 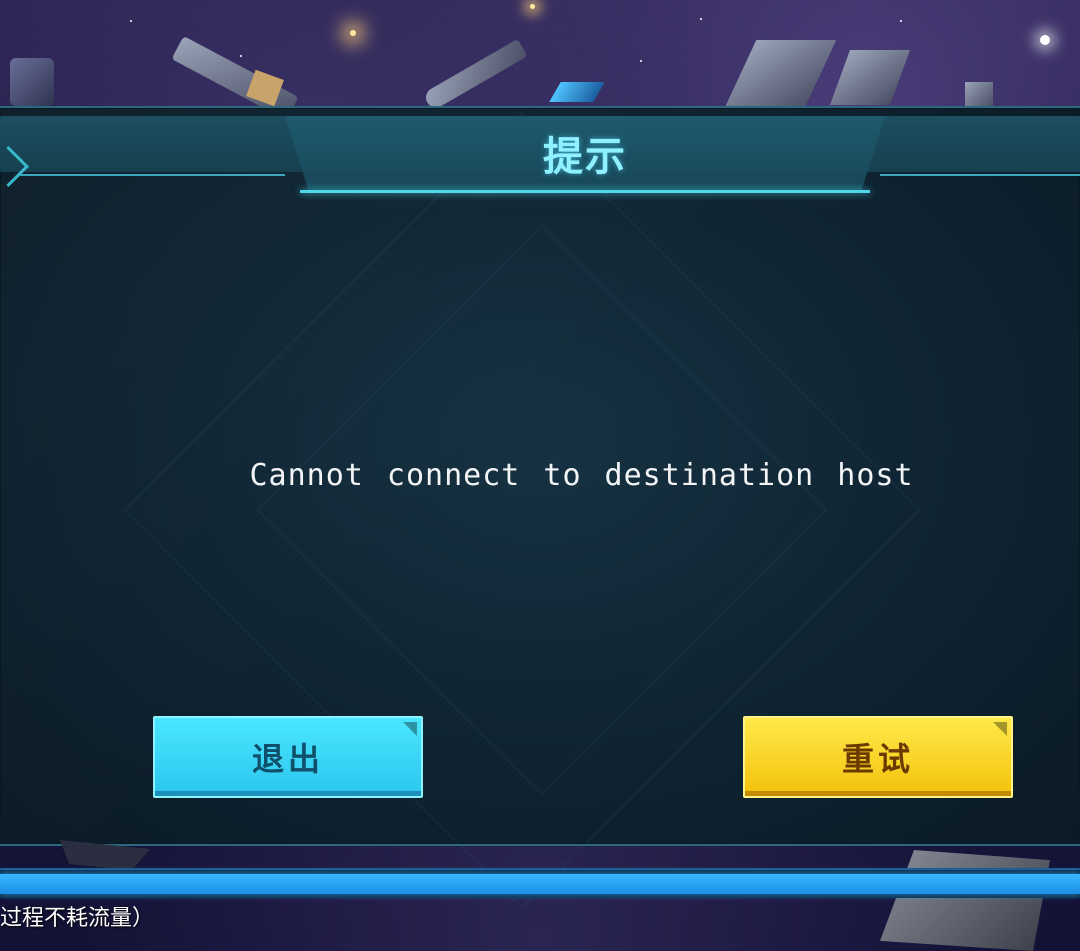 I want to click on exit-button-label: 退出, so click(x=287, y=759).